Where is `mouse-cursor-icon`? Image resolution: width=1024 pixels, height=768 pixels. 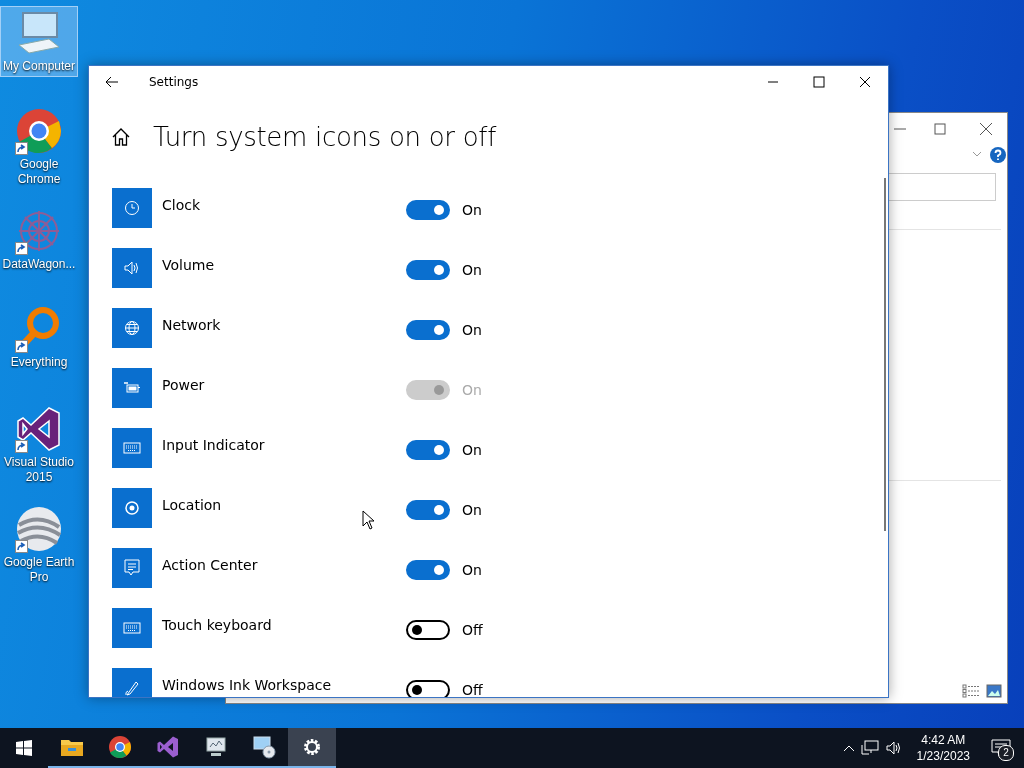
mouse-cursor-icon is located at coordinates (369, 520).